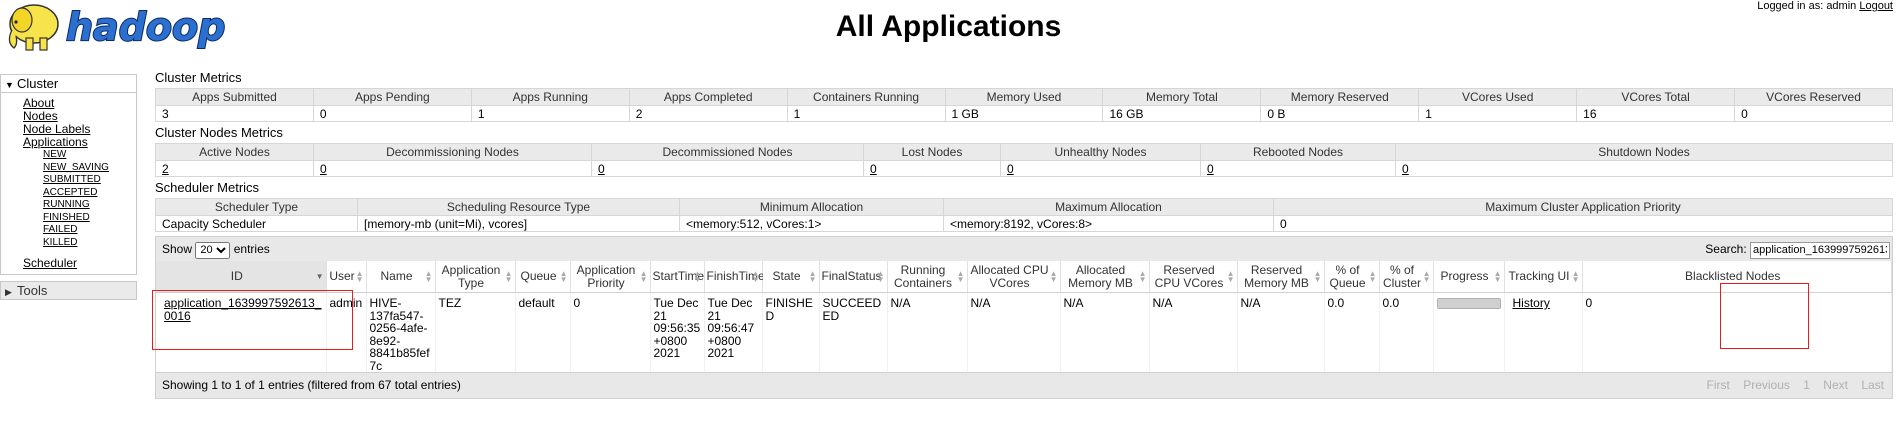 The height and width of the screenshot is (437, 1897). I want to click on col-header-state: State ▲ ▼, so click(791, 277).